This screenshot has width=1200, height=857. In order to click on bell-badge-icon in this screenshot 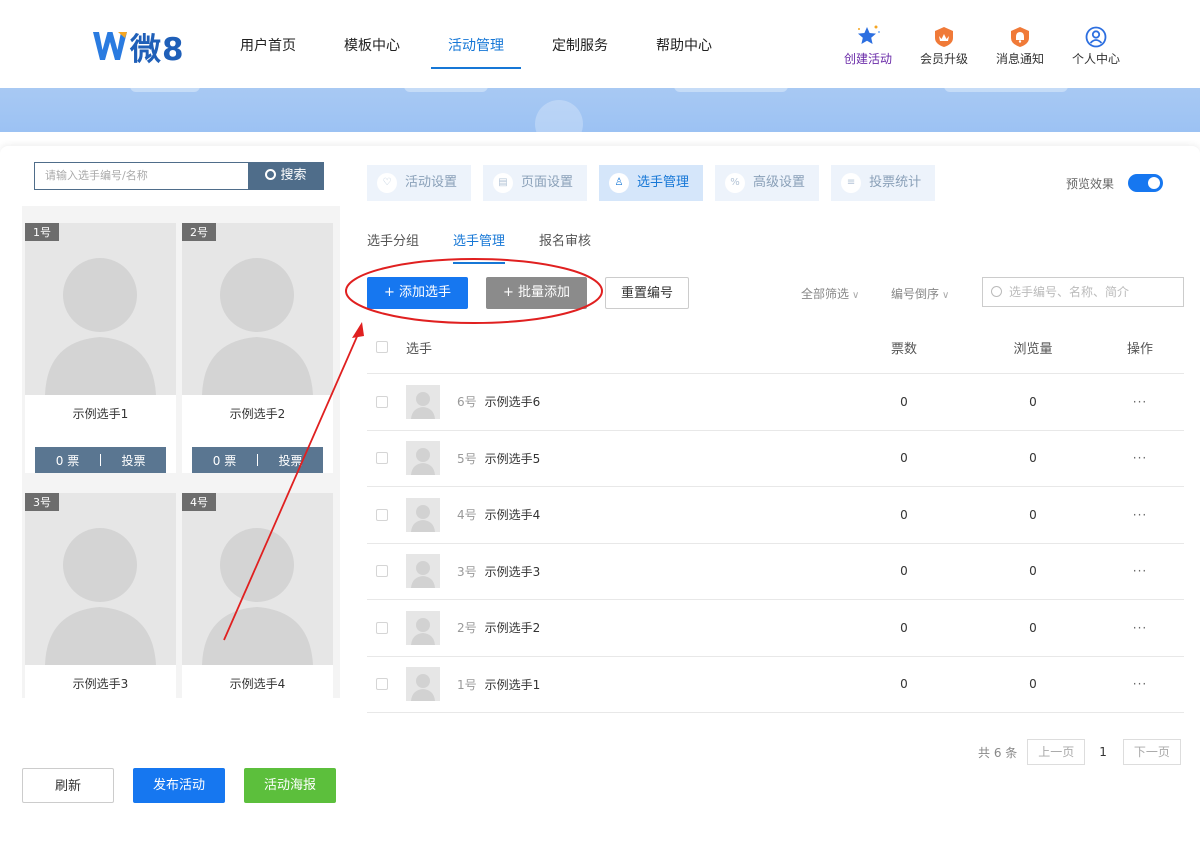, I will do `click(1020, 36)`.